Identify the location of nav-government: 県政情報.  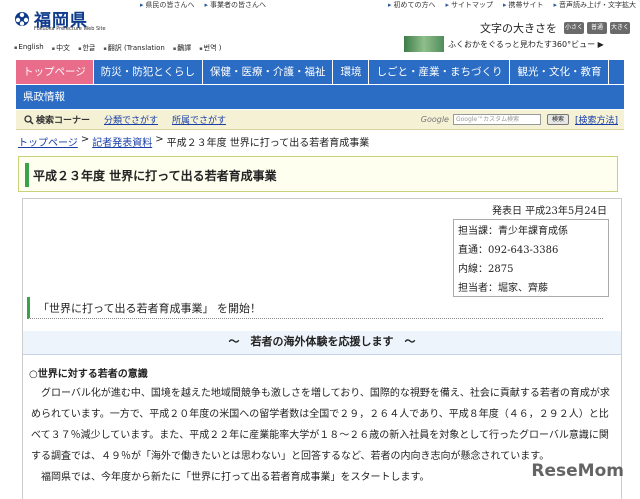
(44, 97).